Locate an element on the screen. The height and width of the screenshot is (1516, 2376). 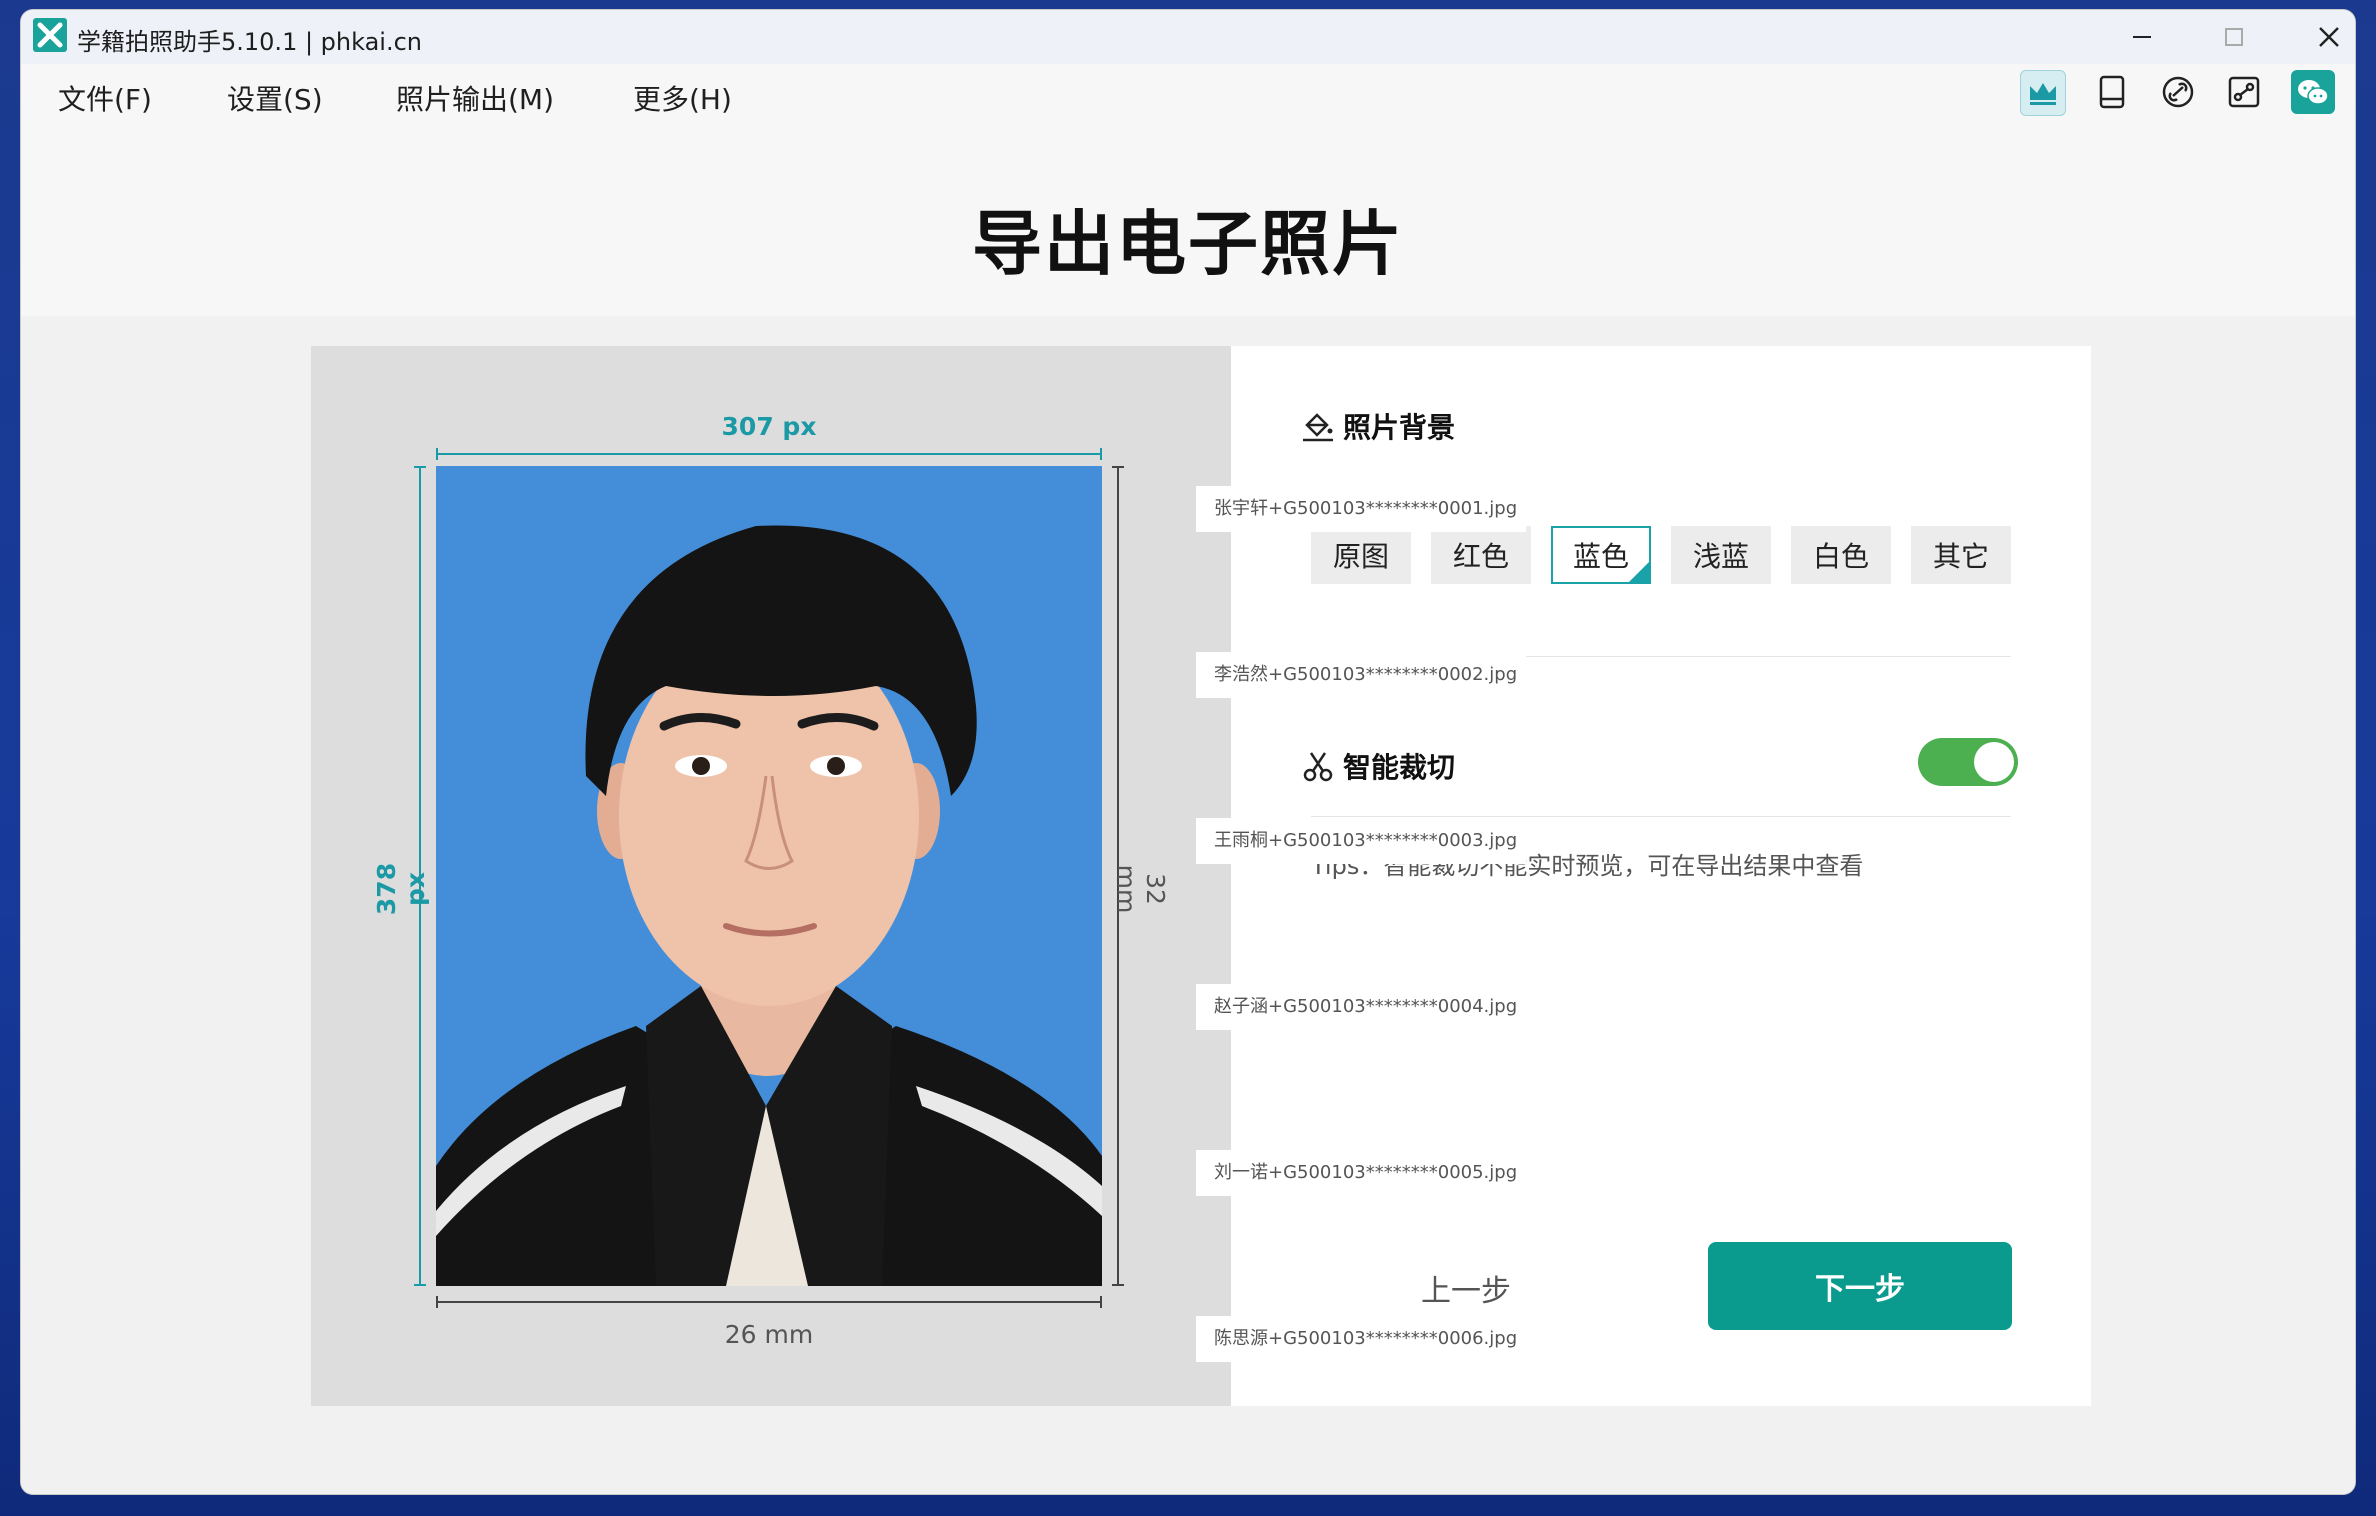
menu-file: 文件(F) is located at coordinates (105, 98).